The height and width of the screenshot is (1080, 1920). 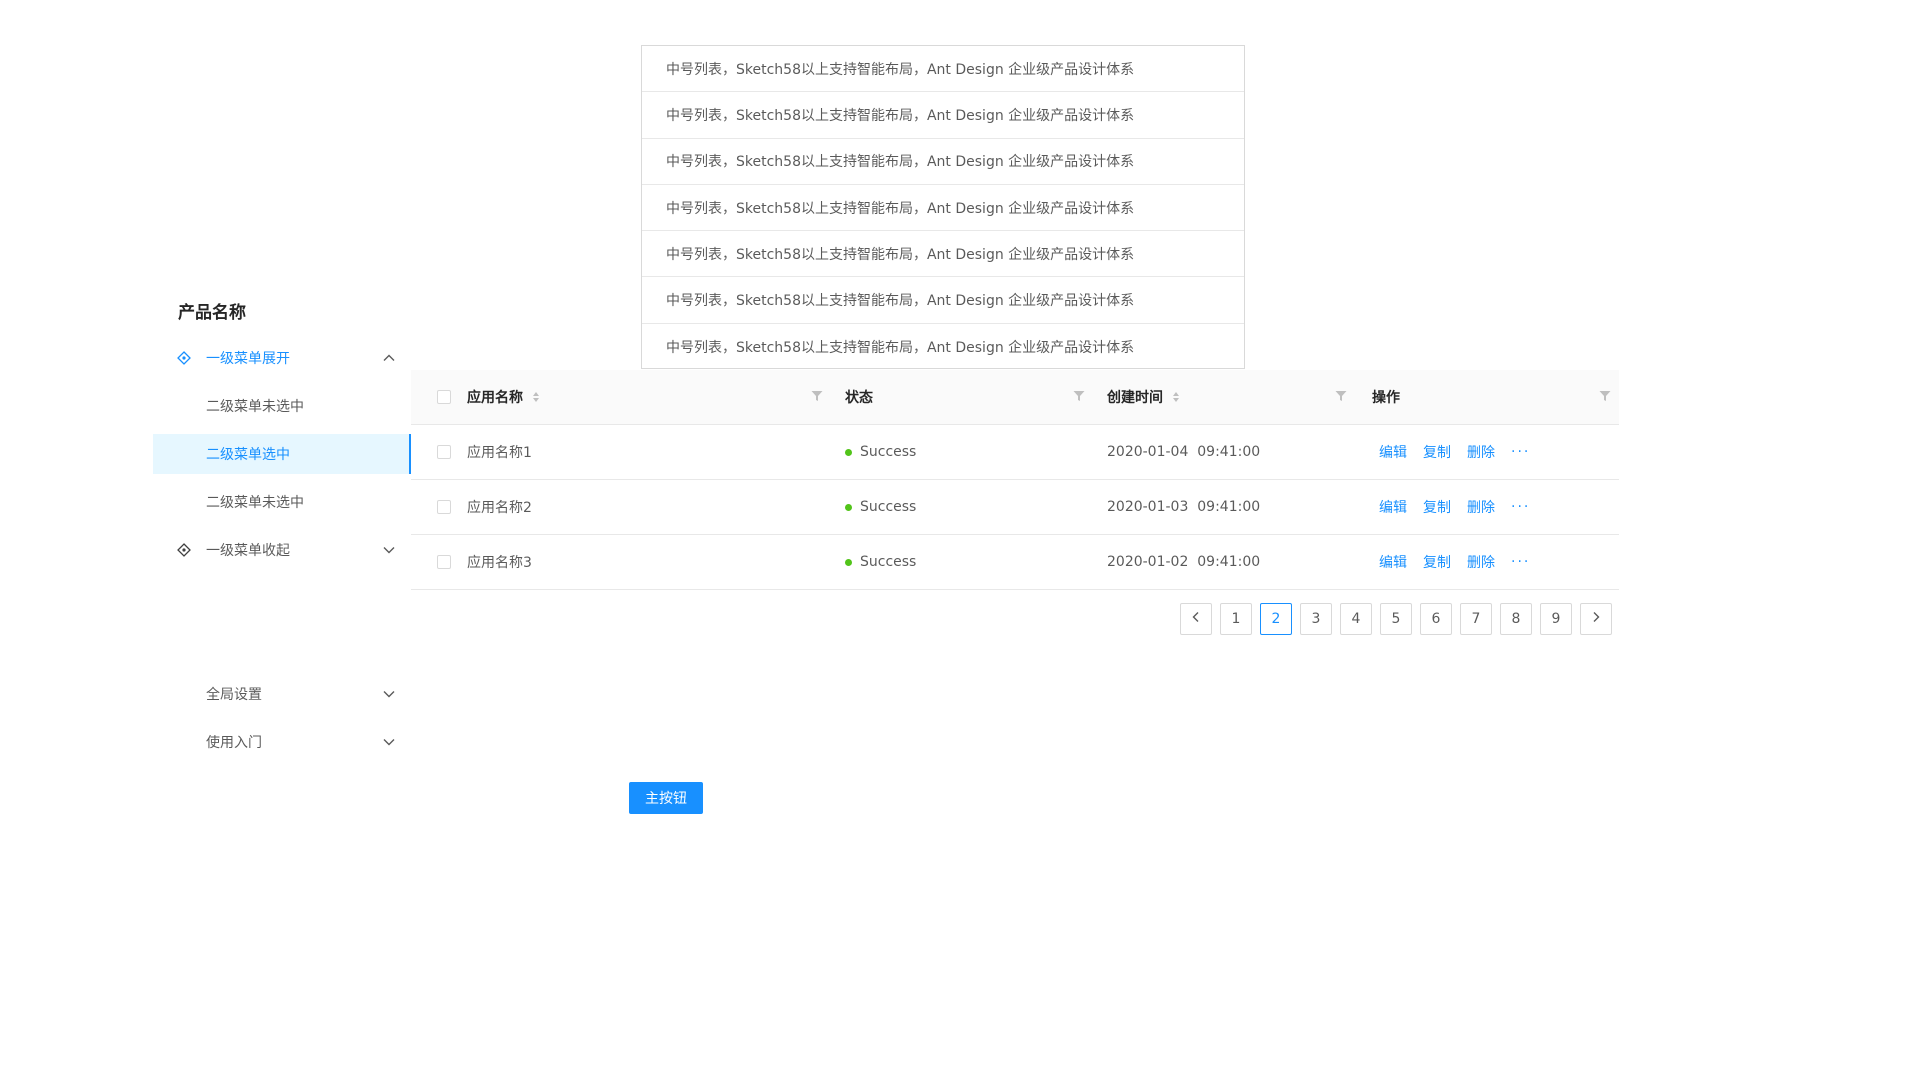 What do you see at coordinates (1015, 397) in the screenshot?
I see `table-header: 应用名称 状态 创建时间 操作` at bounding box center [1015, 397].